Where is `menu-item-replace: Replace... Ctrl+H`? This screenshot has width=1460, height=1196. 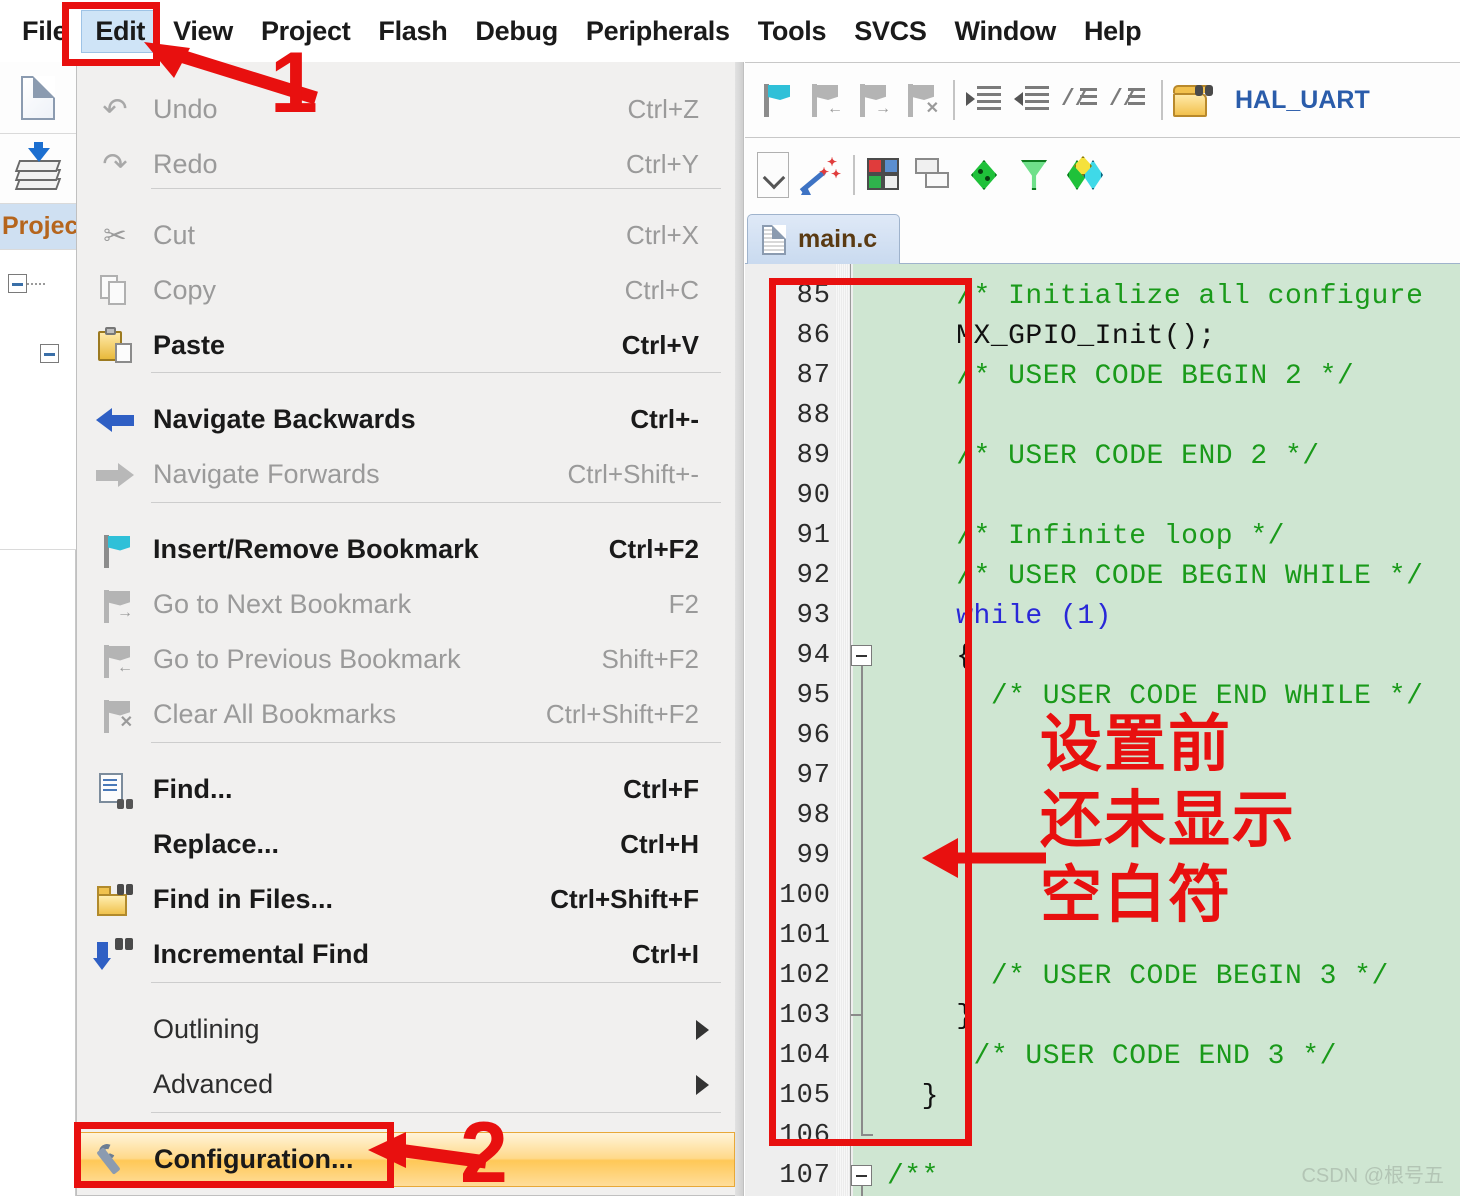 menu-item-replace: Replace... Ctrl+H is located at coordinates (407, 844).